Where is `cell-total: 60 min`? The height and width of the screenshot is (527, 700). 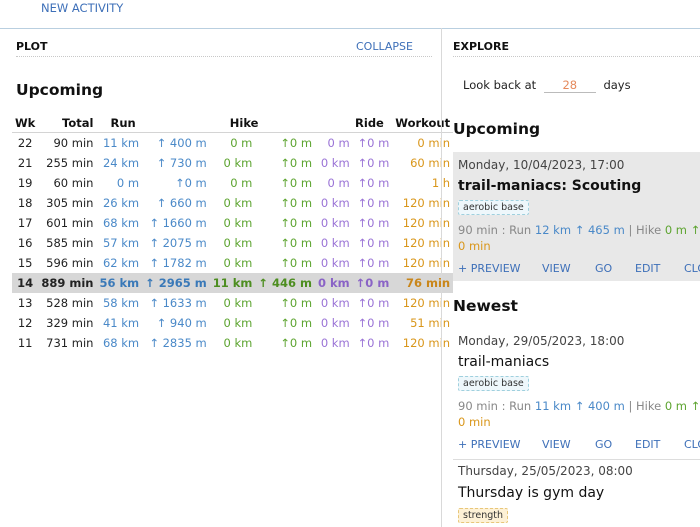
cell-total: 60 min is located at coordinates (73, 183).